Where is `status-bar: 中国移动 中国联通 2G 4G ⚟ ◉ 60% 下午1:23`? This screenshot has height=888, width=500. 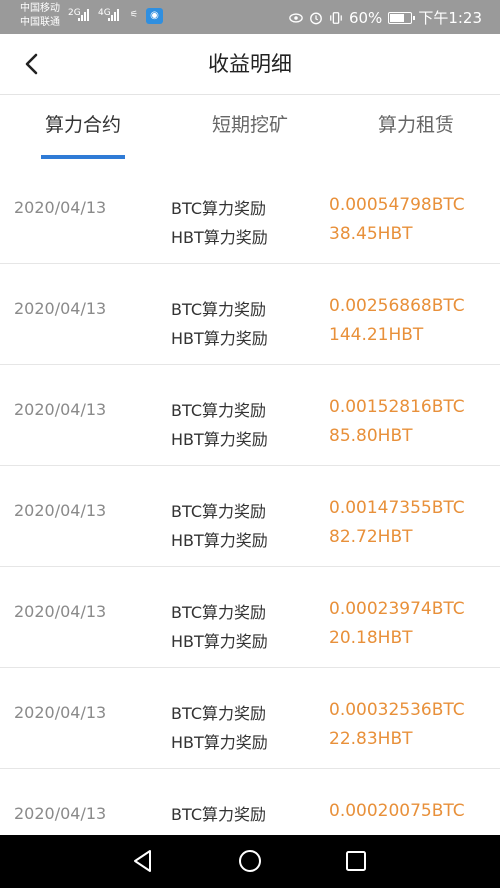 status-bar: 中国移动 中国联通 2G 4G ⚟ ◉ 60% 下午1:23 is located at coordinates (250, 17).